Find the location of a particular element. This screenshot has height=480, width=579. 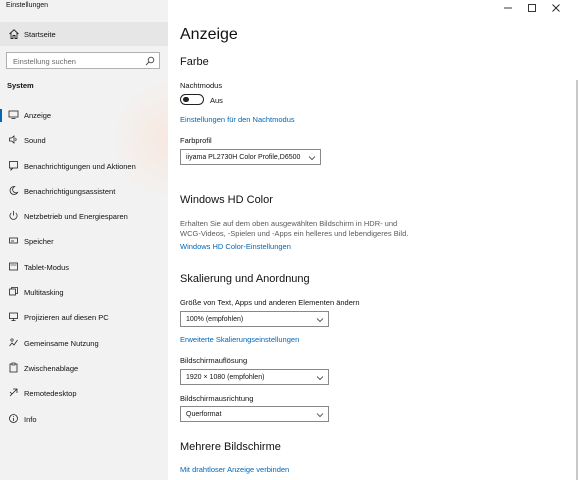

sidebar-item-label: Benachrichtigungsassistent is located at coordinates (70, 191).